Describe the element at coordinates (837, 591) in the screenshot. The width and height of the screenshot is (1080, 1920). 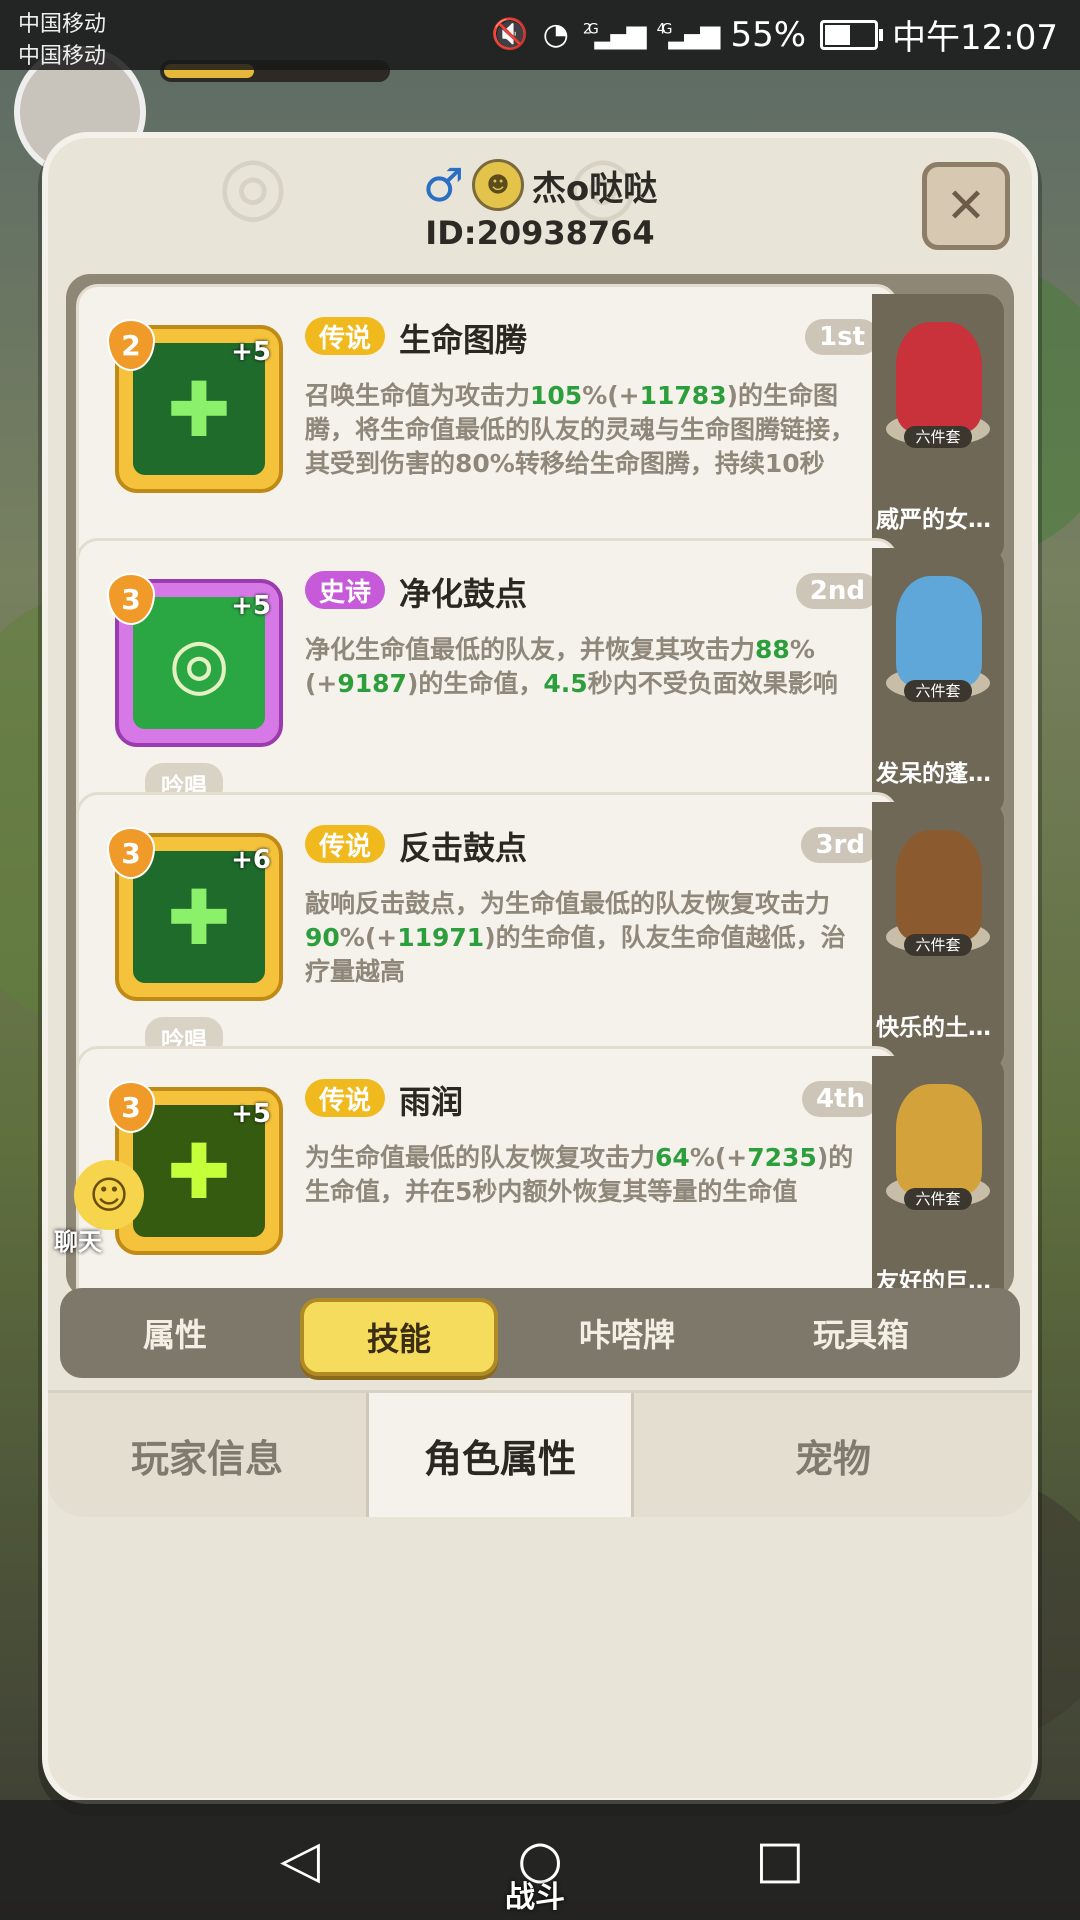
I see `skill-order-badge: 2nd` at that location.